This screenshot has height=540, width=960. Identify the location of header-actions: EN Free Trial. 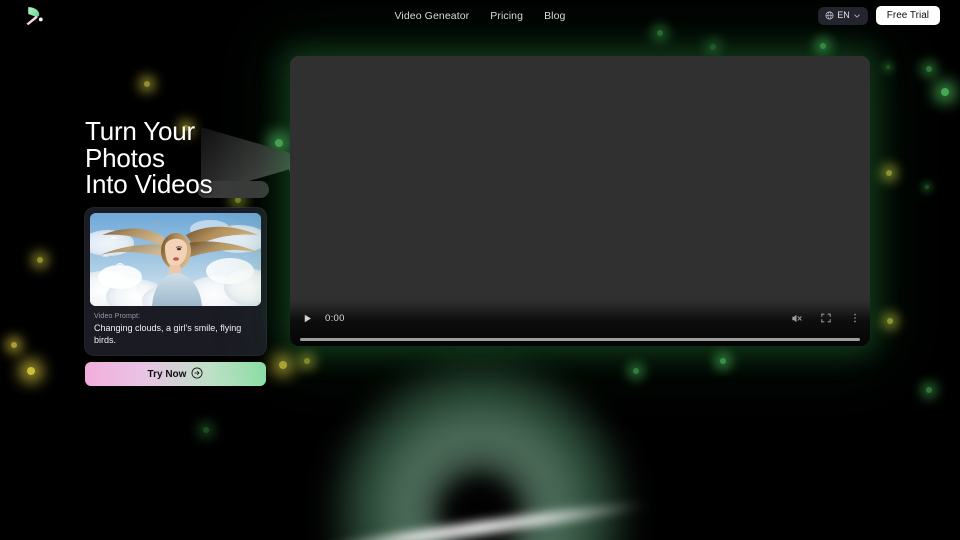
(879, 15).